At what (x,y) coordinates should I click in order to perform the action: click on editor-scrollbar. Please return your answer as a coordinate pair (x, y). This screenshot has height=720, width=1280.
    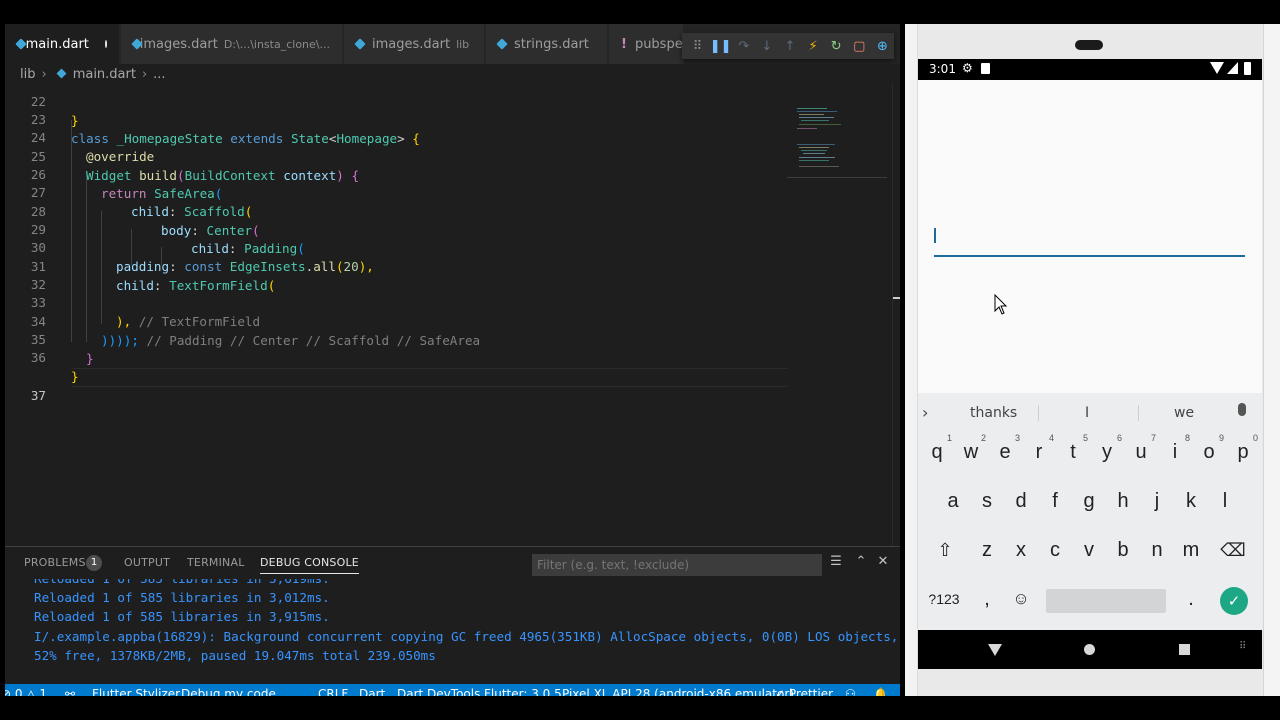
    Looking at the image, I should click on (896, 315).